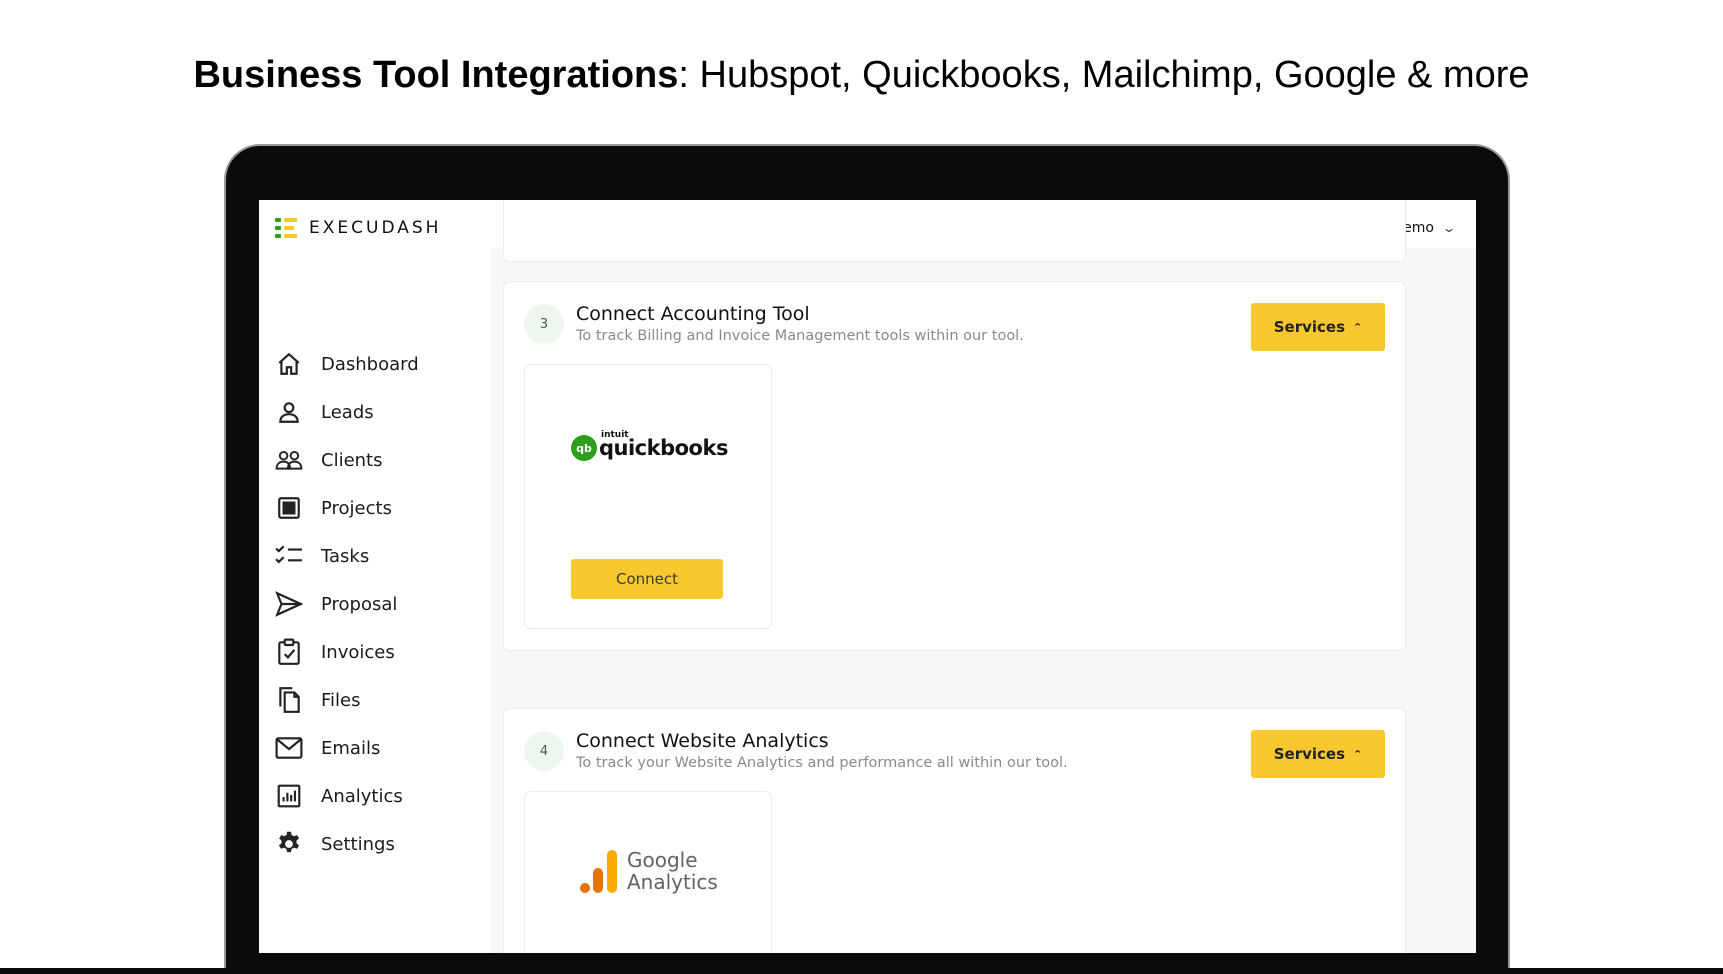 This screenshot has width=1723, height=974. What do you see at coordinates (375, 228) in the screenshot?
I see `brand-name: EXECUDASH` at bounding box center [375, 228].